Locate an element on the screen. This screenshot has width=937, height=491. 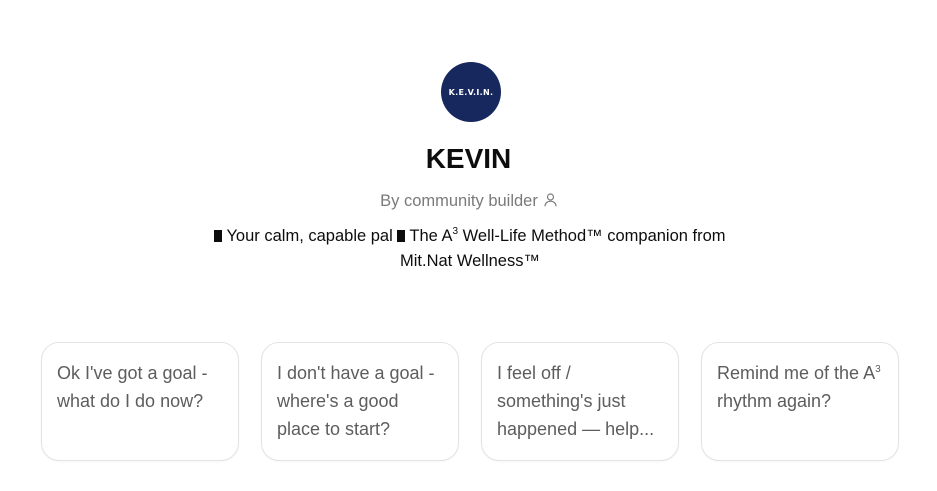
starter-superscript: 3 is located at coordinates (878, 369).